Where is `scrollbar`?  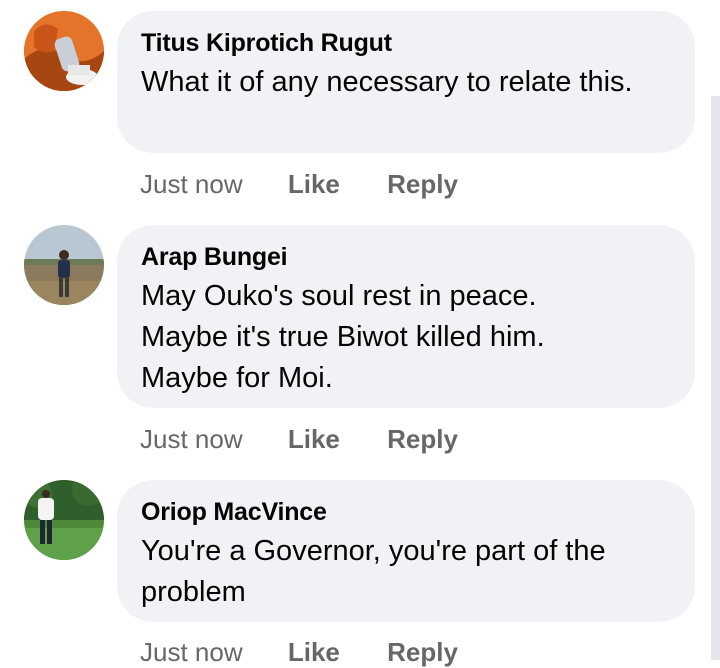 scrollbar is located at coordinates (715, 378).